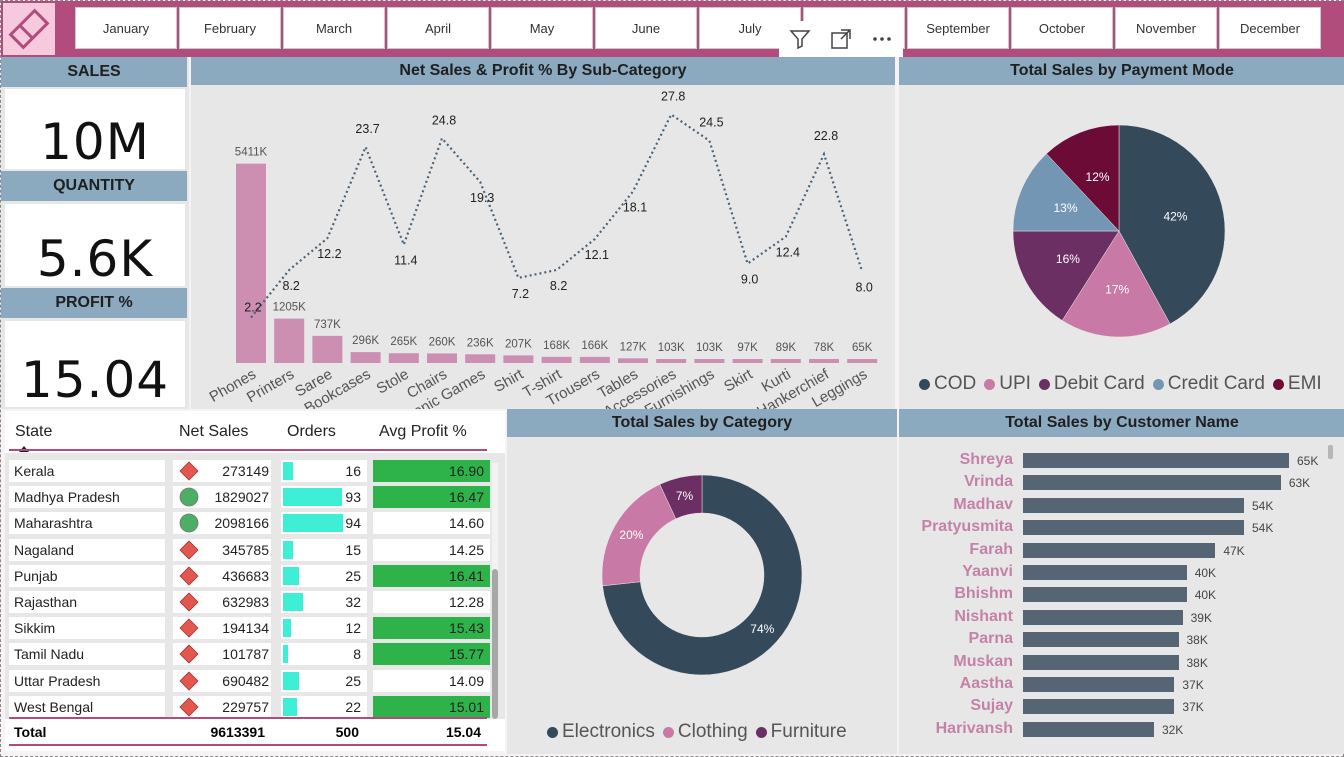  Describe the element at coordinates (862, 361) in the screenshot. I see `bar-leggings` at that location.